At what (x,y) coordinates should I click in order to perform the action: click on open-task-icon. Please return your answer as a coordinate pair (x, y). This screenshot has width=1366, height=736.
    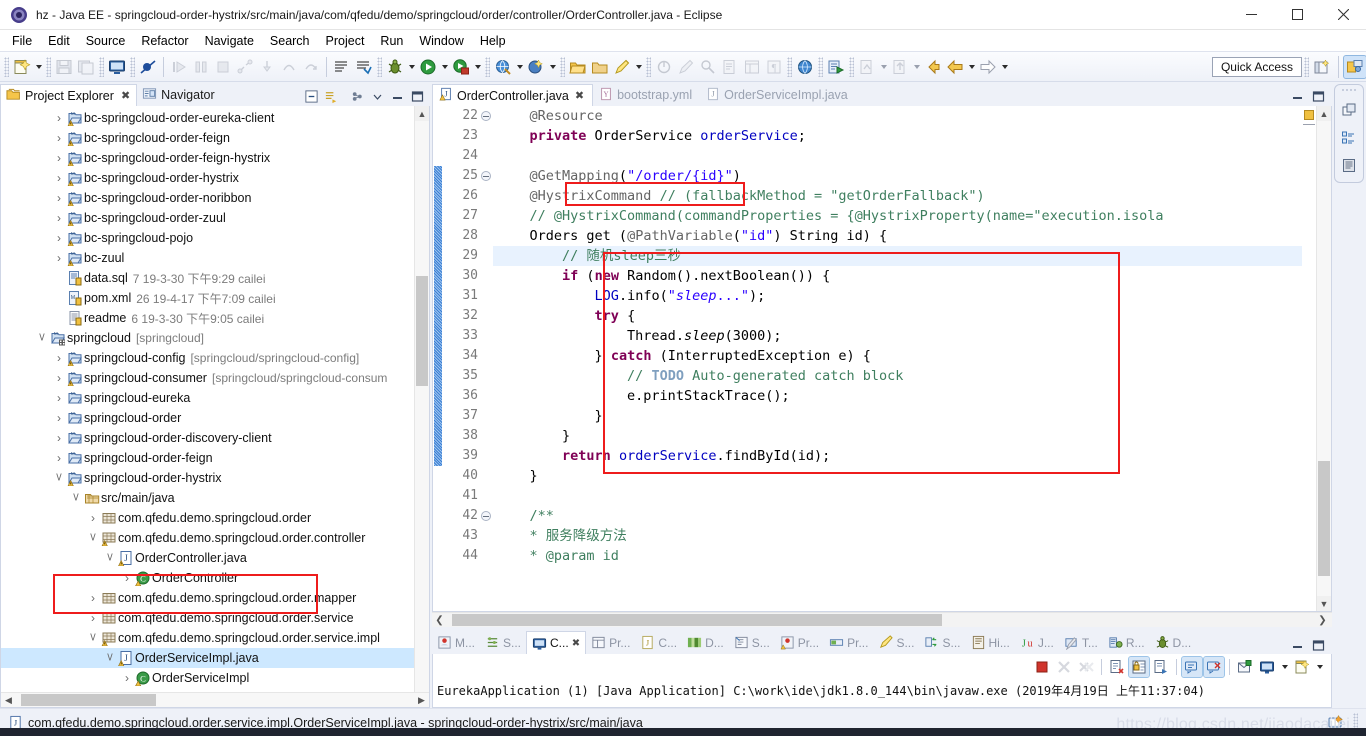
    Looking at the image, I should click on (364, 67).